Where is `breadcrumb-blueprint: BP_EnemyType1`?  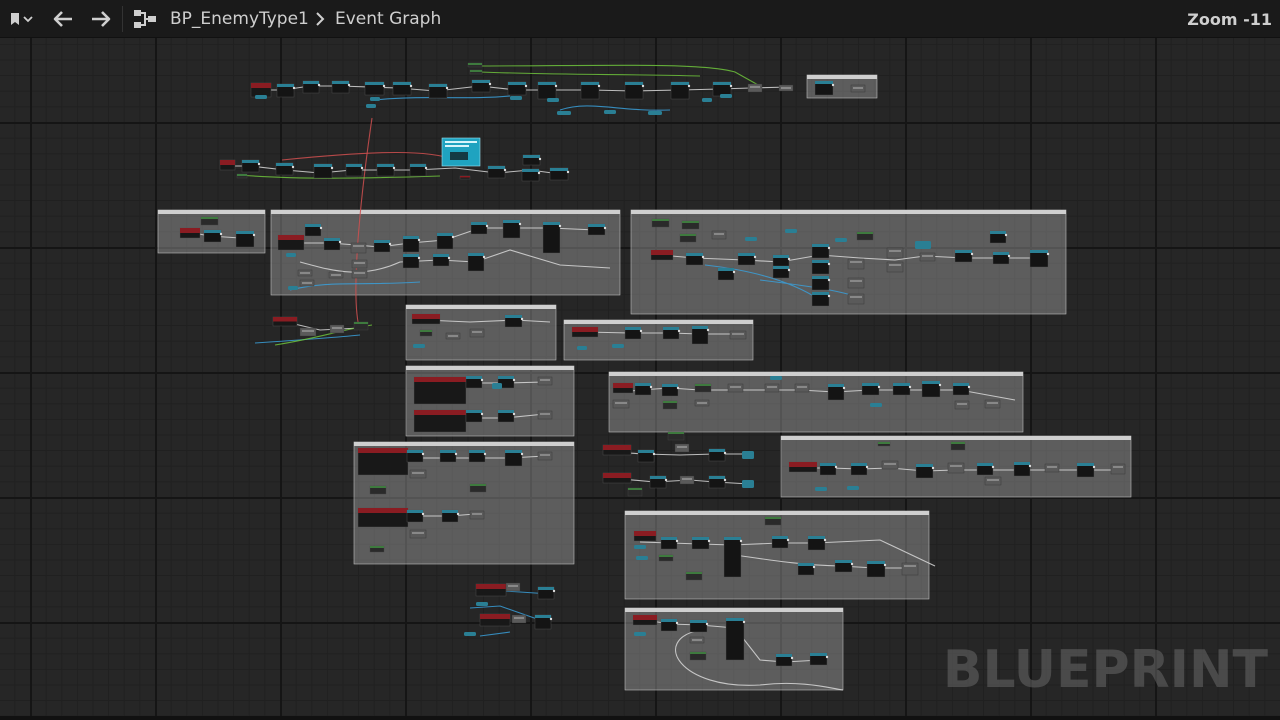
breadcrumb-blueprint: BP_EnemyType1 is located at coordinates (239, 19).